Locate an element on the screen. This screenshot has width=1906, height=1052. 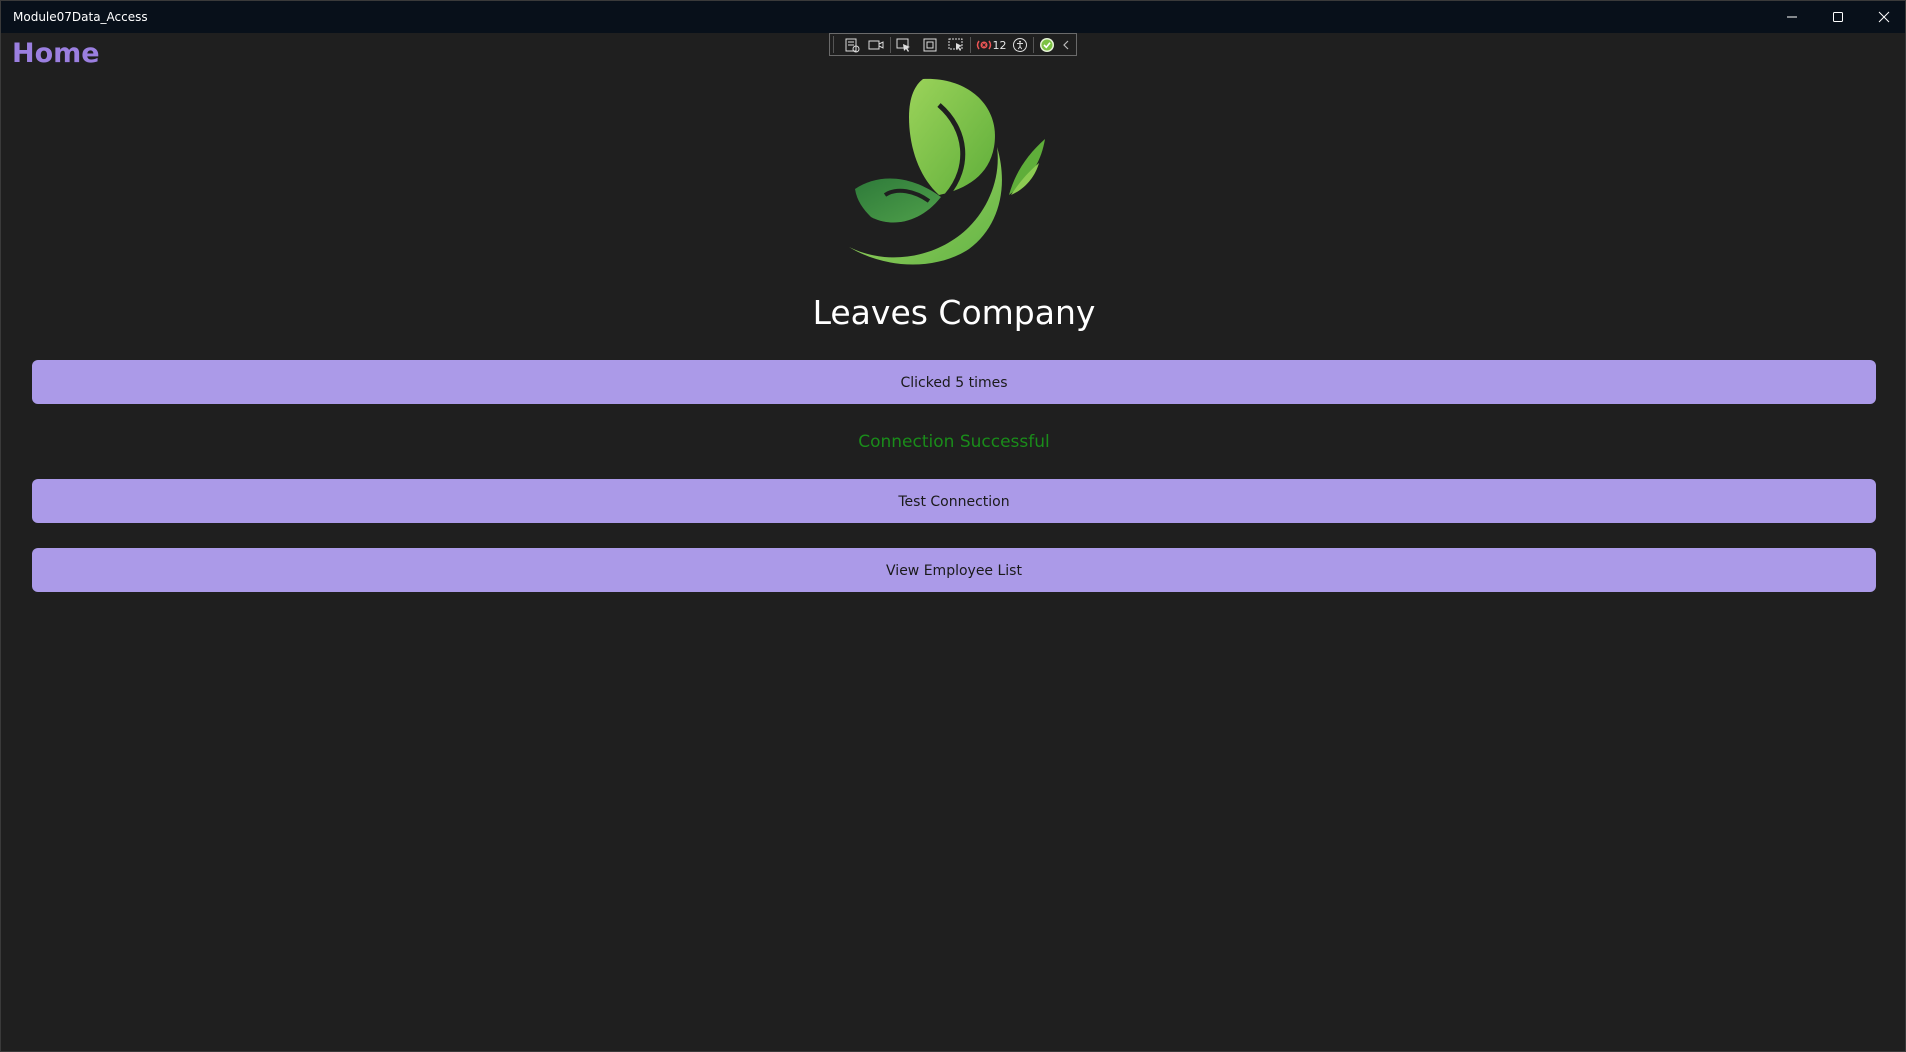
close-icon is located at coordinates (1884, 17).